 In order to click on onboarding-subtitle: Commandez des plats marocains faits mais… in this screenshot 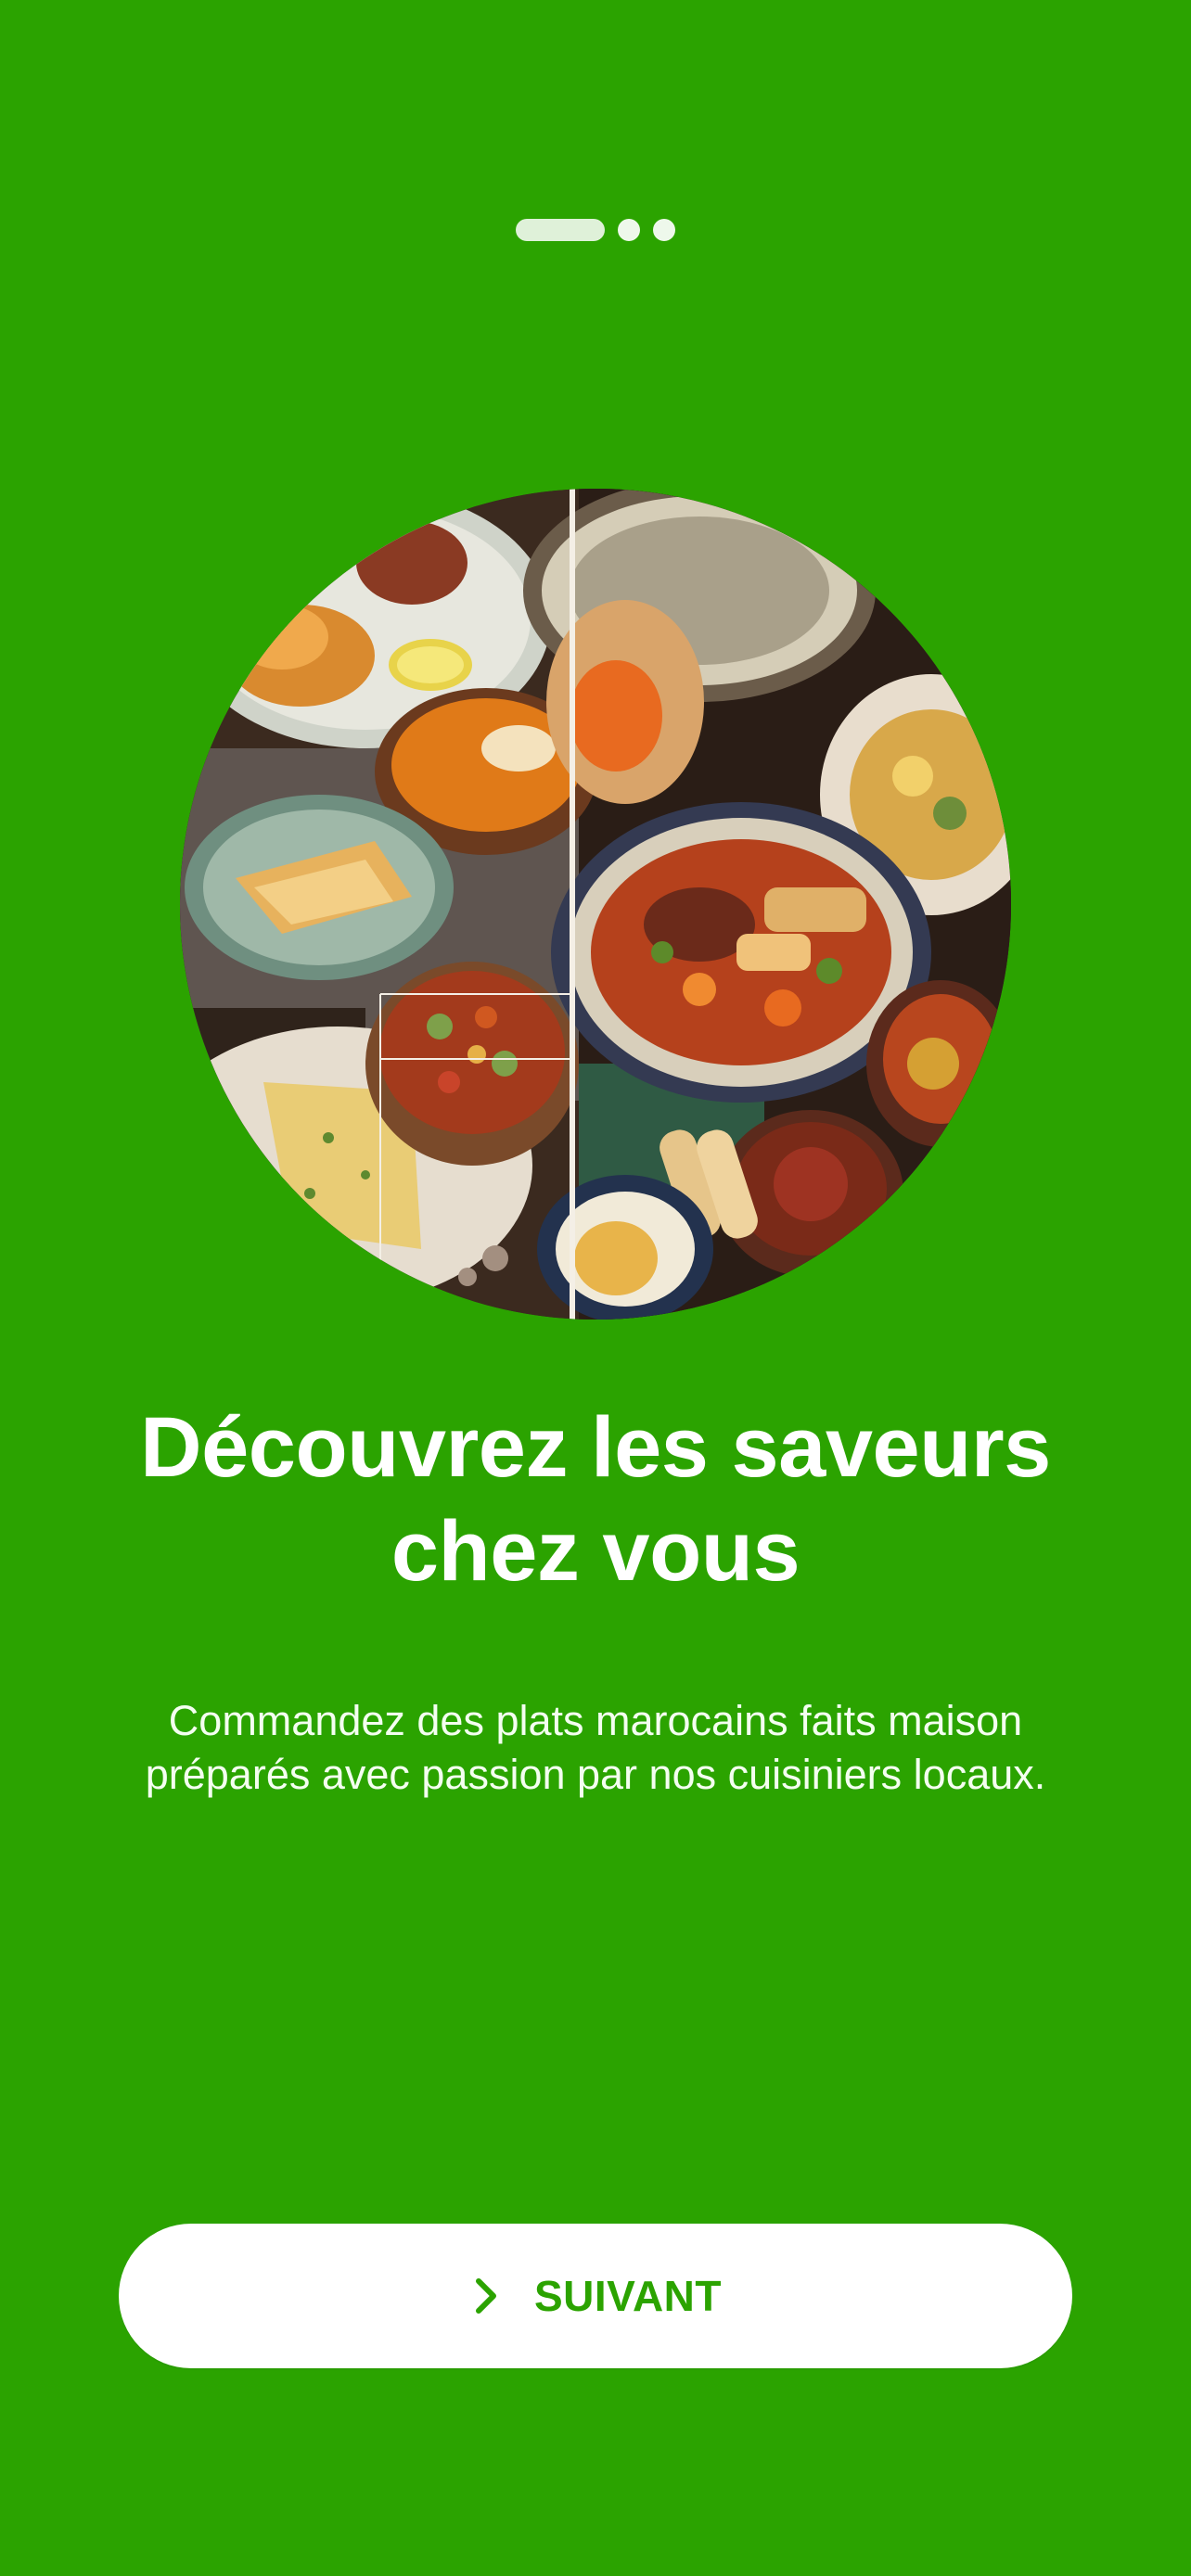, I will do `click(595, 1747)`.